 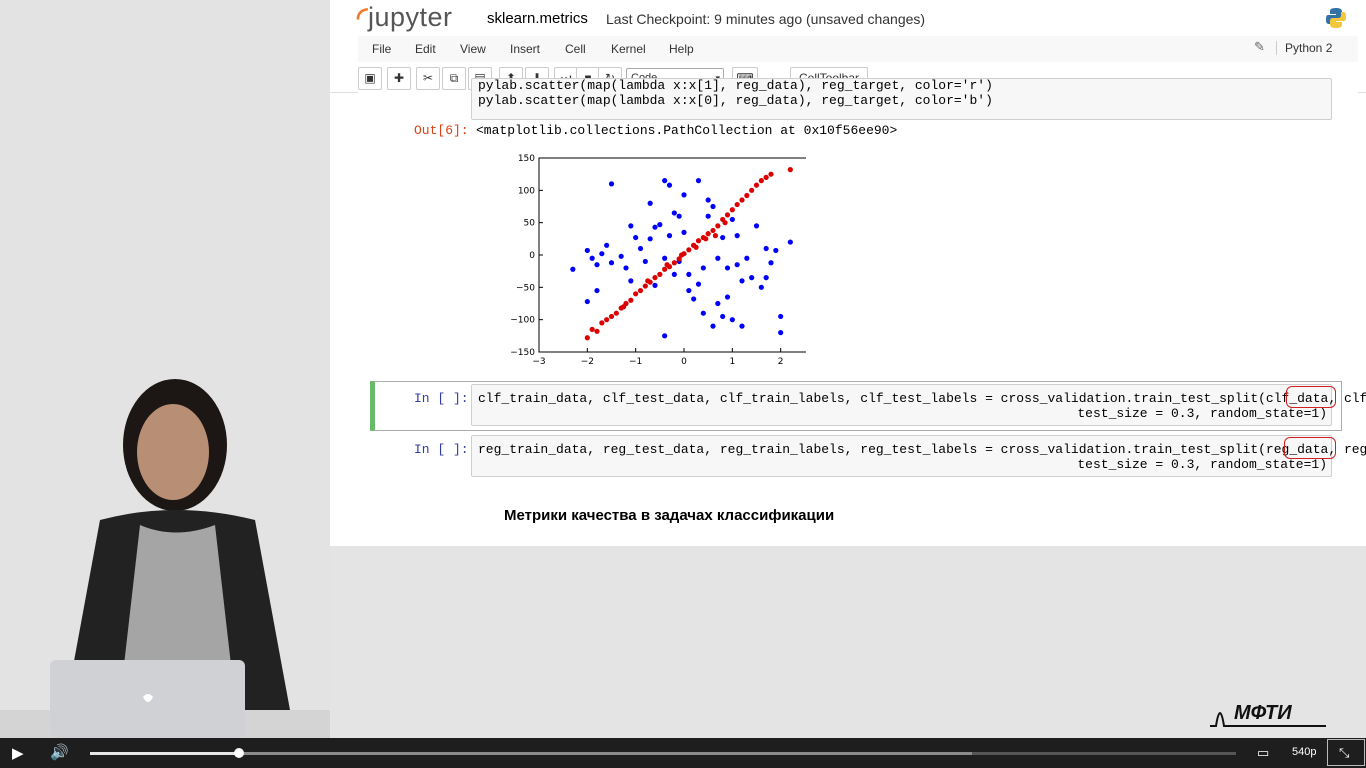 What do you see at coordinates (628, 49) in the screenshot?
I see `menu-kernel: Kernel` at bounding box center [628, 49].